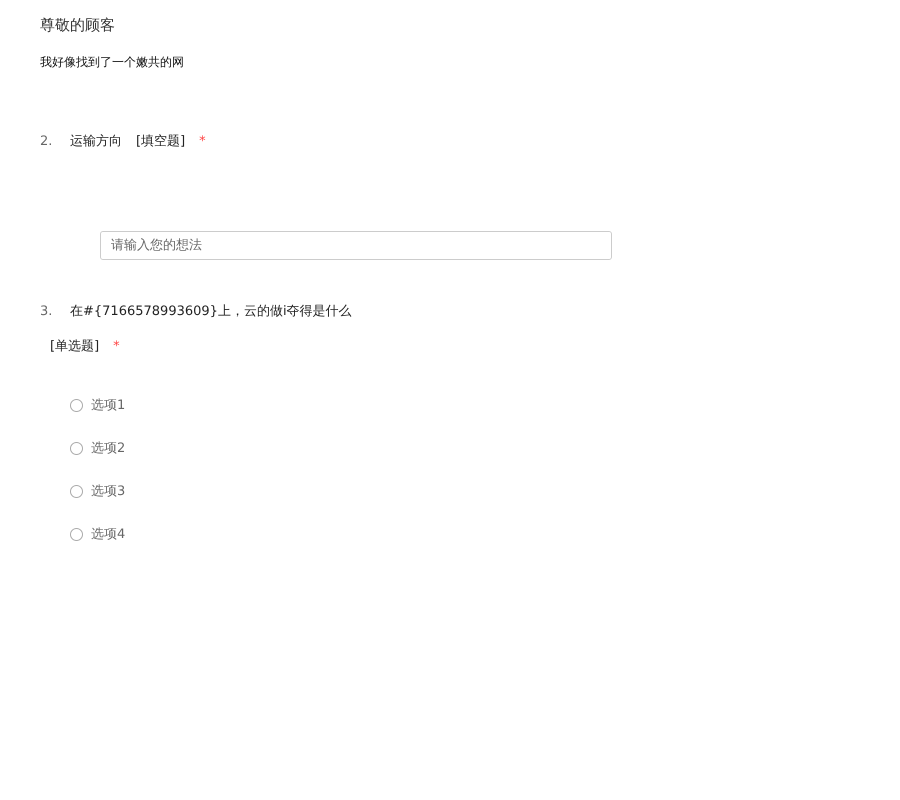 The image size is (900, 800). What do you see at coordinates (356, 245) in the screenshot?
I see `answer-field: 请输入您的想法` at bounding box center [356, 245].